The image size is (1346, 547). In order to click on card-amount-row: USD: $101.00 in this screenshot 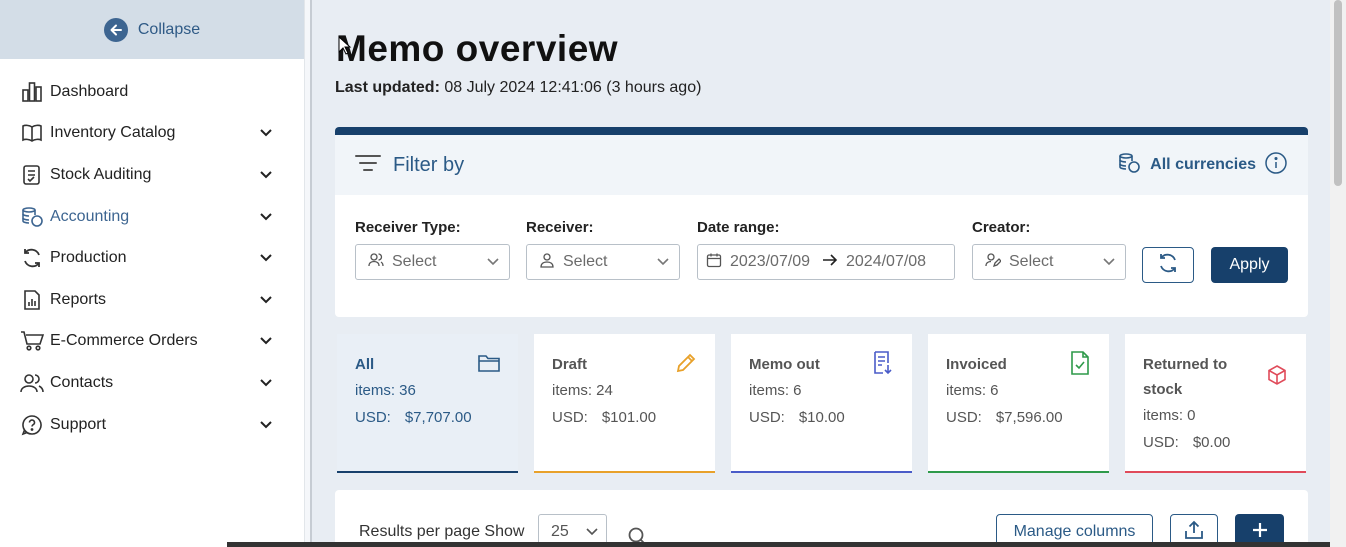, I will do `click(624, 417)`.